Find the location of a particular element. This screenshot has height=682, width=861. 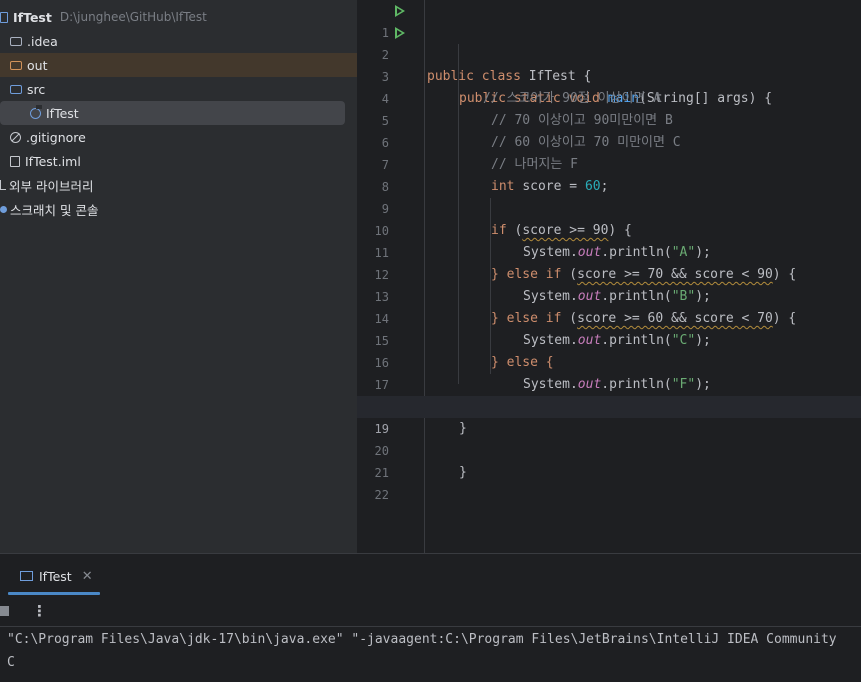

stop-icon is located at coordinates (4, 611).